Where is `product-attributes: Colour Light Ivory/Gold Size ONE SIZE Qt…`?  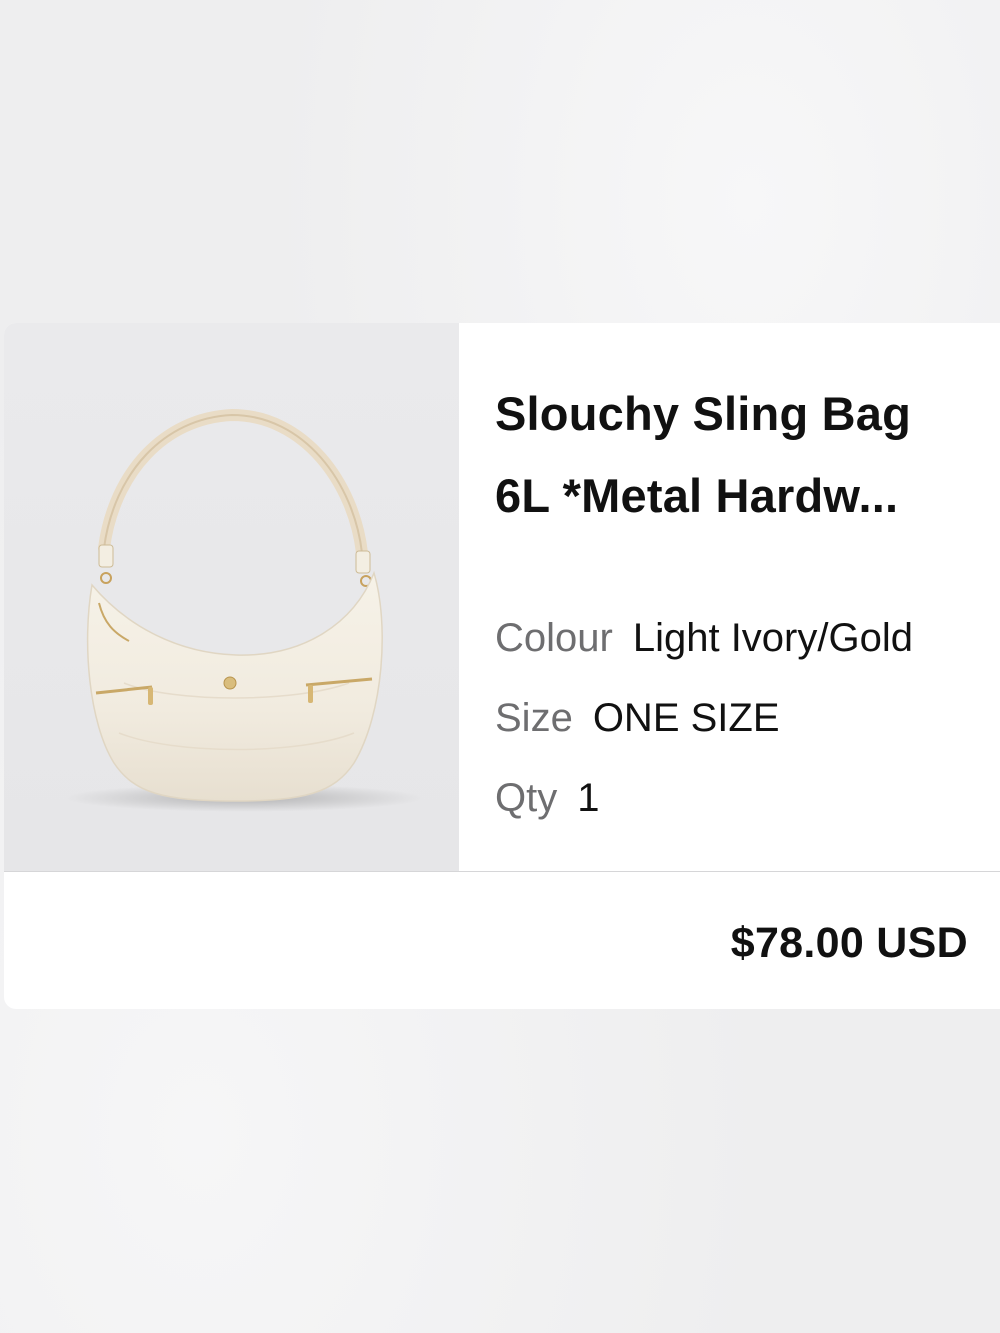
product-attributes: Colour Light Ivory/Gold Size ONE SIZE Qt… is located at coordinates (732, 735).